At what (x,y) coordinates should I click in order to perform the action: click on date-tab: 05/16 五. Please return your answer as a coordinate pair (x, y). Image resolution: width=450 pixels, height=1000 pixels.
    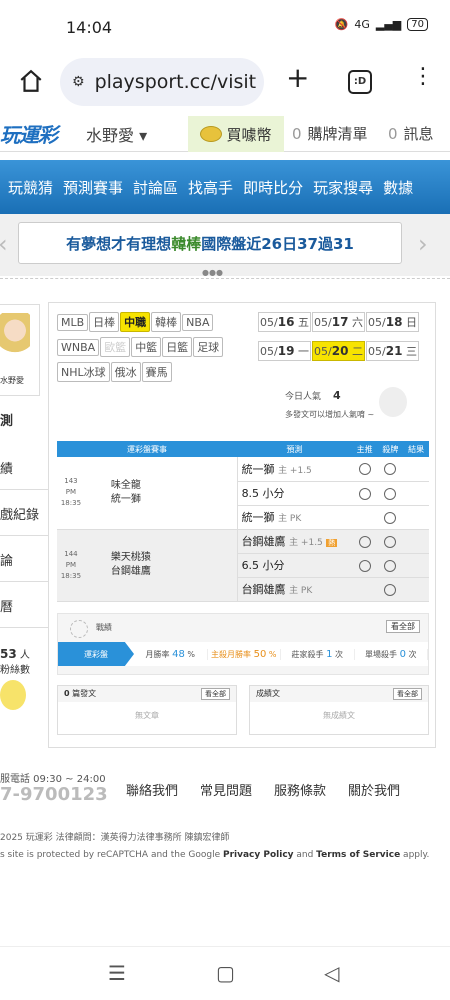
    Looking at the image, I should click on (284, 322).